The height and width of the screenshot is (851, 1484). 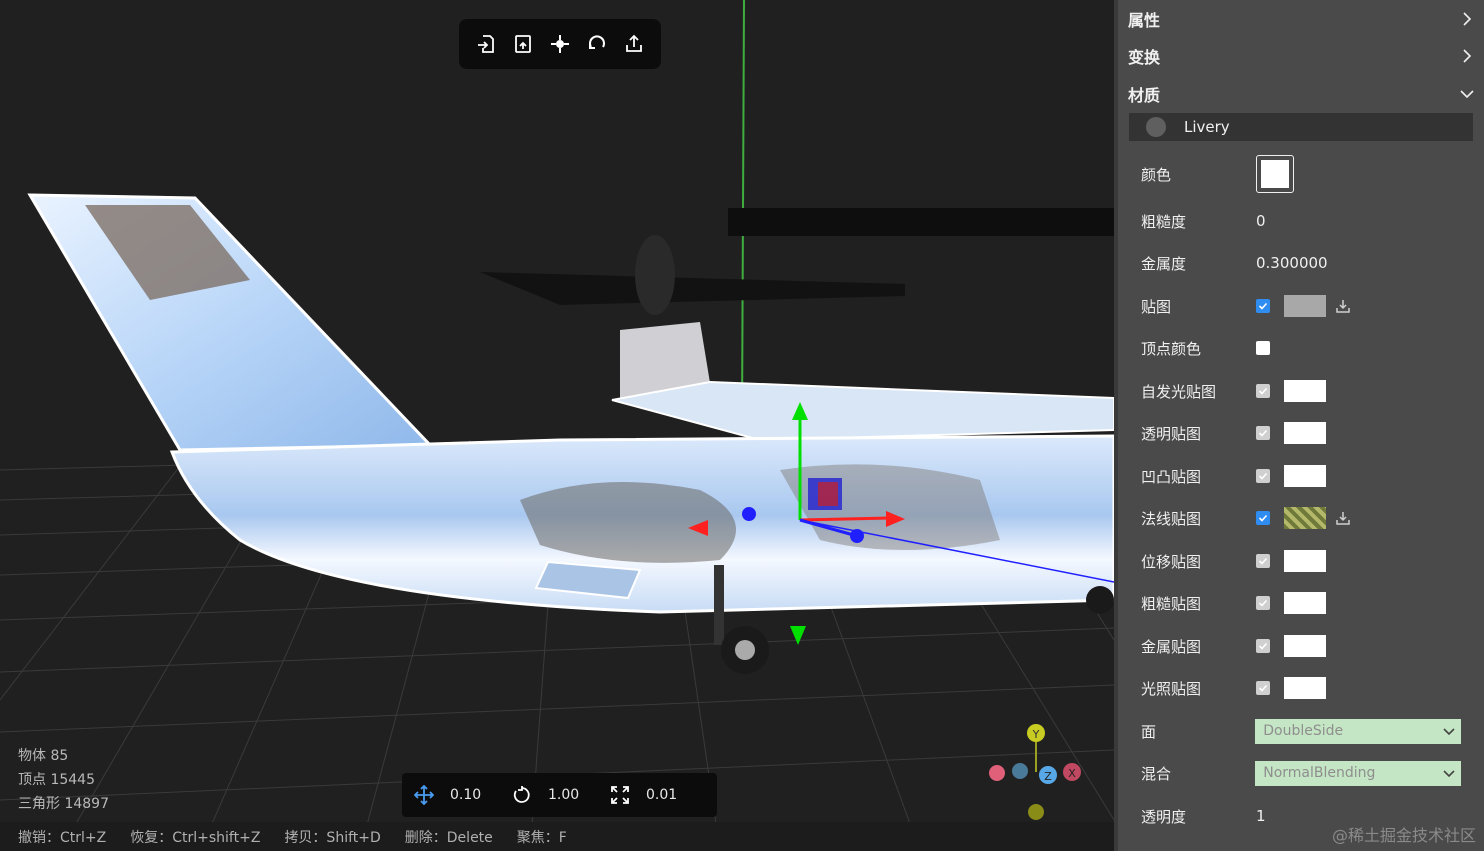 What do you see at coordinates (1144, 20) in the screenshot?
I see `section-properties-label: 属性` at bounding box center [1144, 20].